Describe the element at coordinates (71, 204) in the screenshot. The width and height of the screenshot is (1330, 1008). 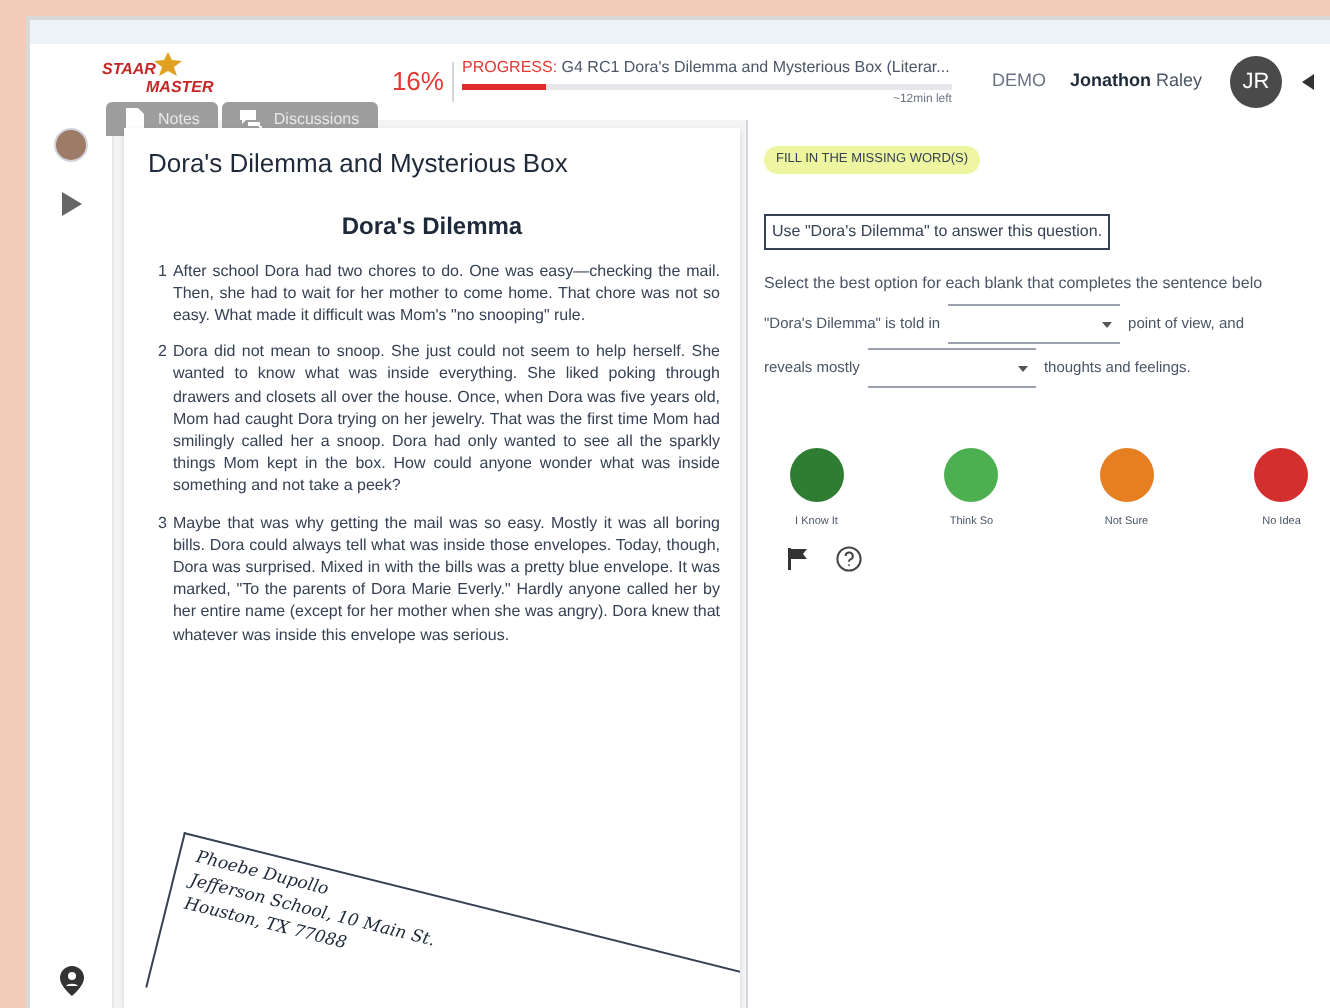
I see `play-icon` at that location.